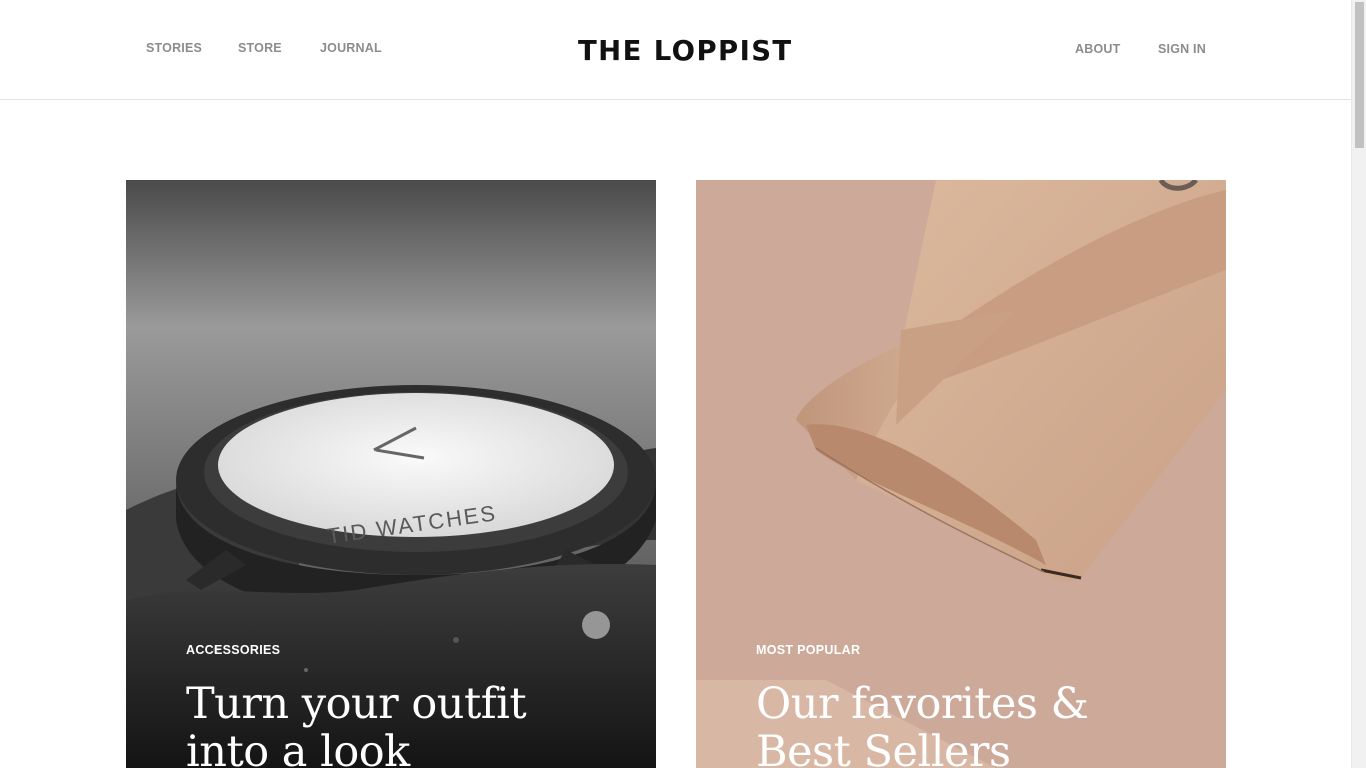  Describe the element at coordinates (174, 48) in the screenshot. I see `nav-stories-link: STORIES` at that location.